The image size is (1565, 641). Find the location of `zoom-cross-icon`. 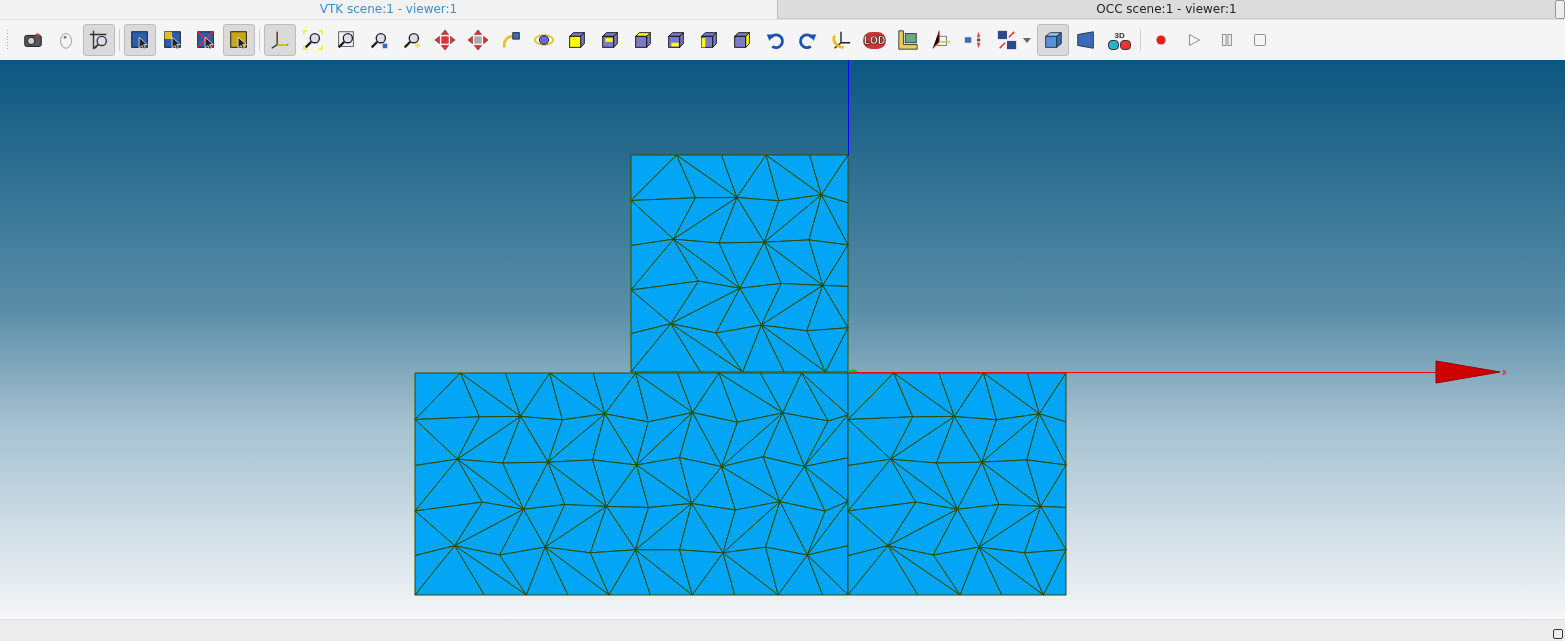

zoom-cross-icon is located at coordinates (99, 40).